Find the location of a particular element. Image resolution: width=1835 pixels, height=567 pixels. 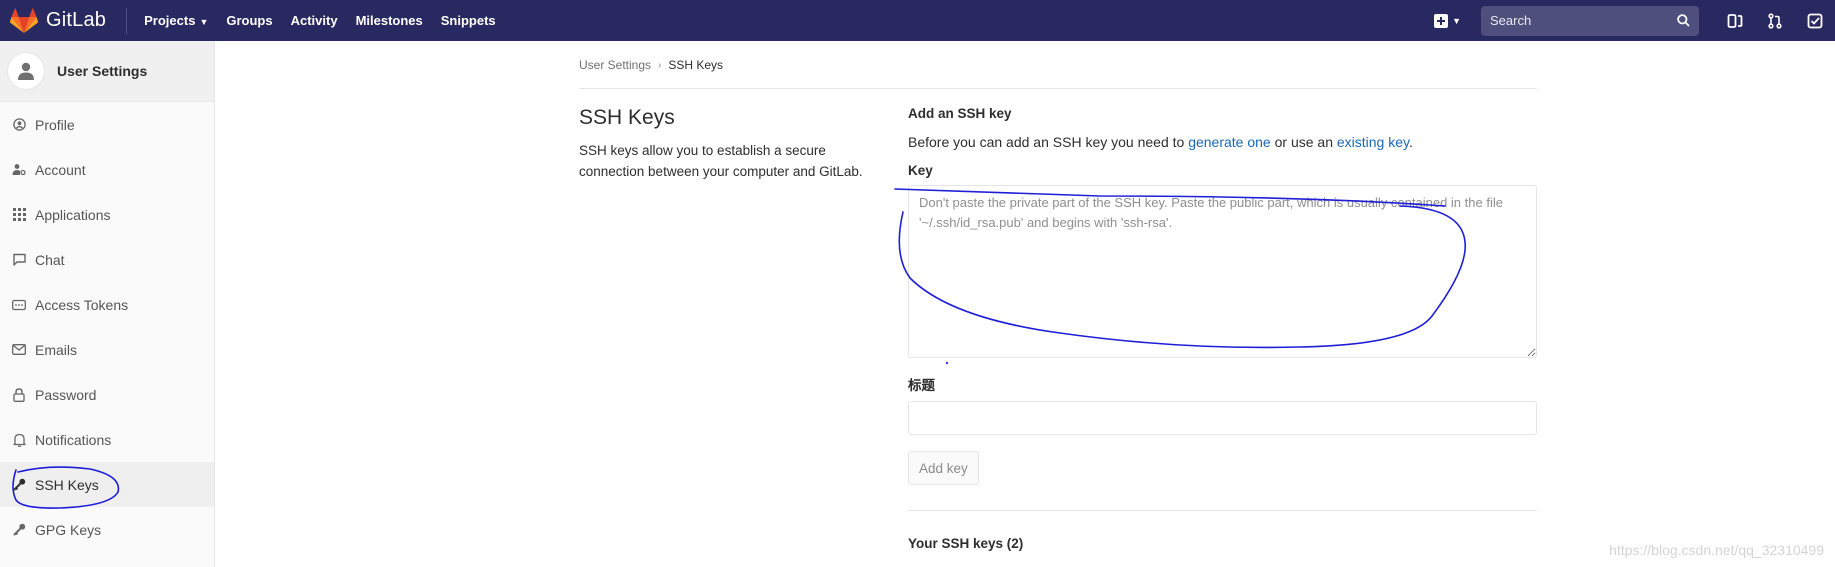

merge-requests-nav-button is located at coordinates (1775, 20).